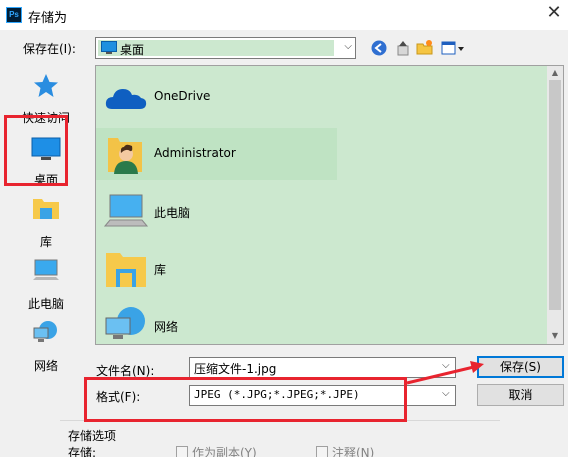 The image size is (568, 457). What do you see at coordinates (182, 451) in the screenshot?
I see `as-copy-checkbox` at bounding box center [182, 451].